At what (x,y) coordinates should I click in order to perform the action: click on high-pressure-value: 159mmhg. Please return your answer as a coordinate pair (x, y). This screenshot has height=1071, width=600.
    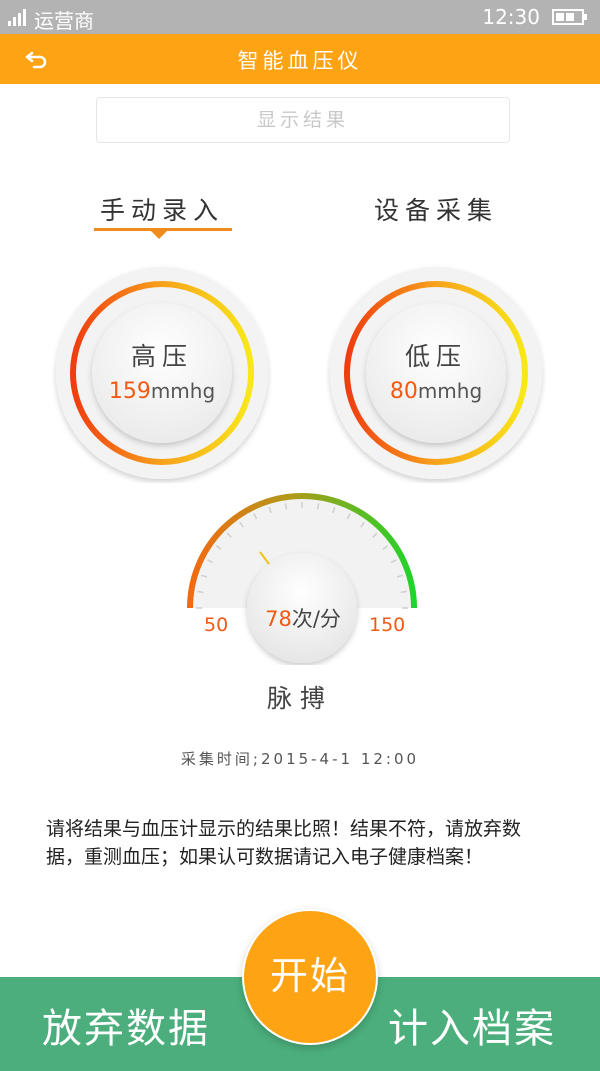
    Looking at the image, I should click on (162, 391).